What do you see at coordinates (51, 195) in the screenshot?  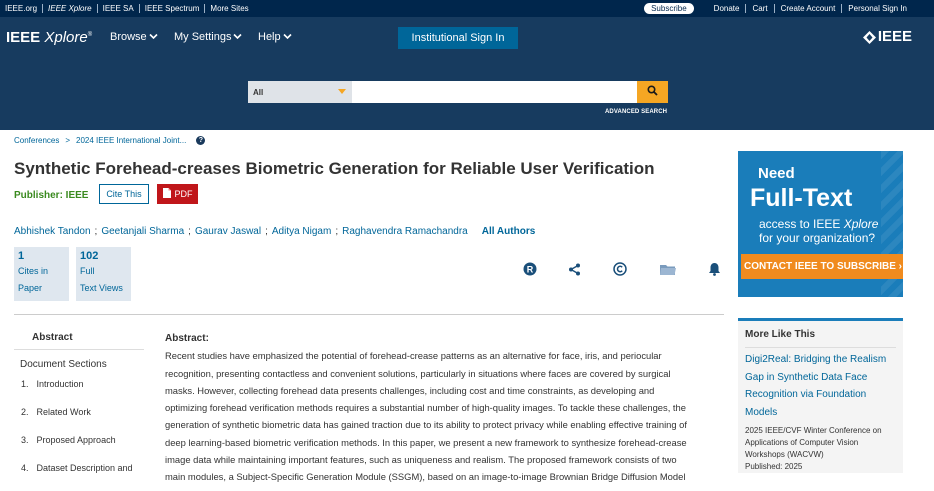 I see `publisher-label: Publisher: IEEE` at bounding box center [51, 195].